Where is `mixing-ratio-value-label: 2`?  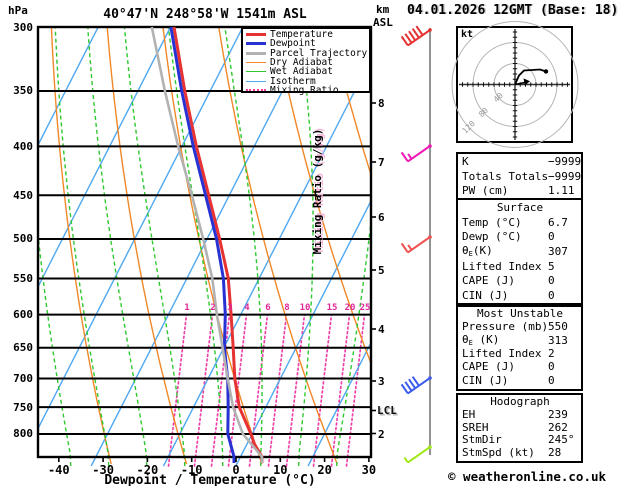
mixing-ratio-value-label: 2 is located at coordinates (213, 308).